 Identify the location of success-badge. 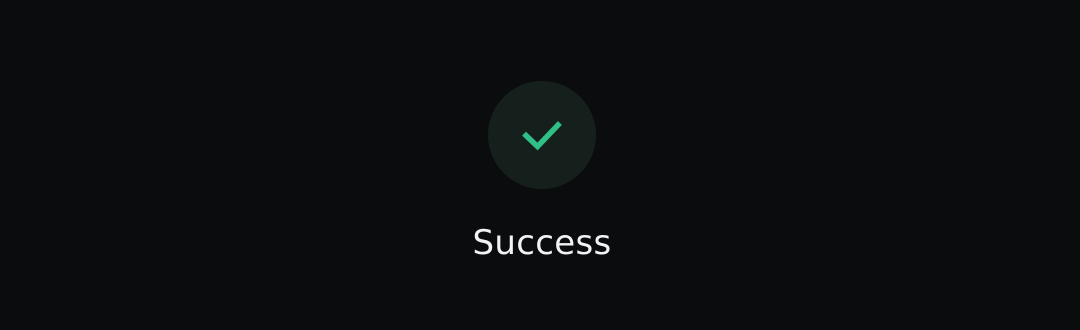
(542, 135).